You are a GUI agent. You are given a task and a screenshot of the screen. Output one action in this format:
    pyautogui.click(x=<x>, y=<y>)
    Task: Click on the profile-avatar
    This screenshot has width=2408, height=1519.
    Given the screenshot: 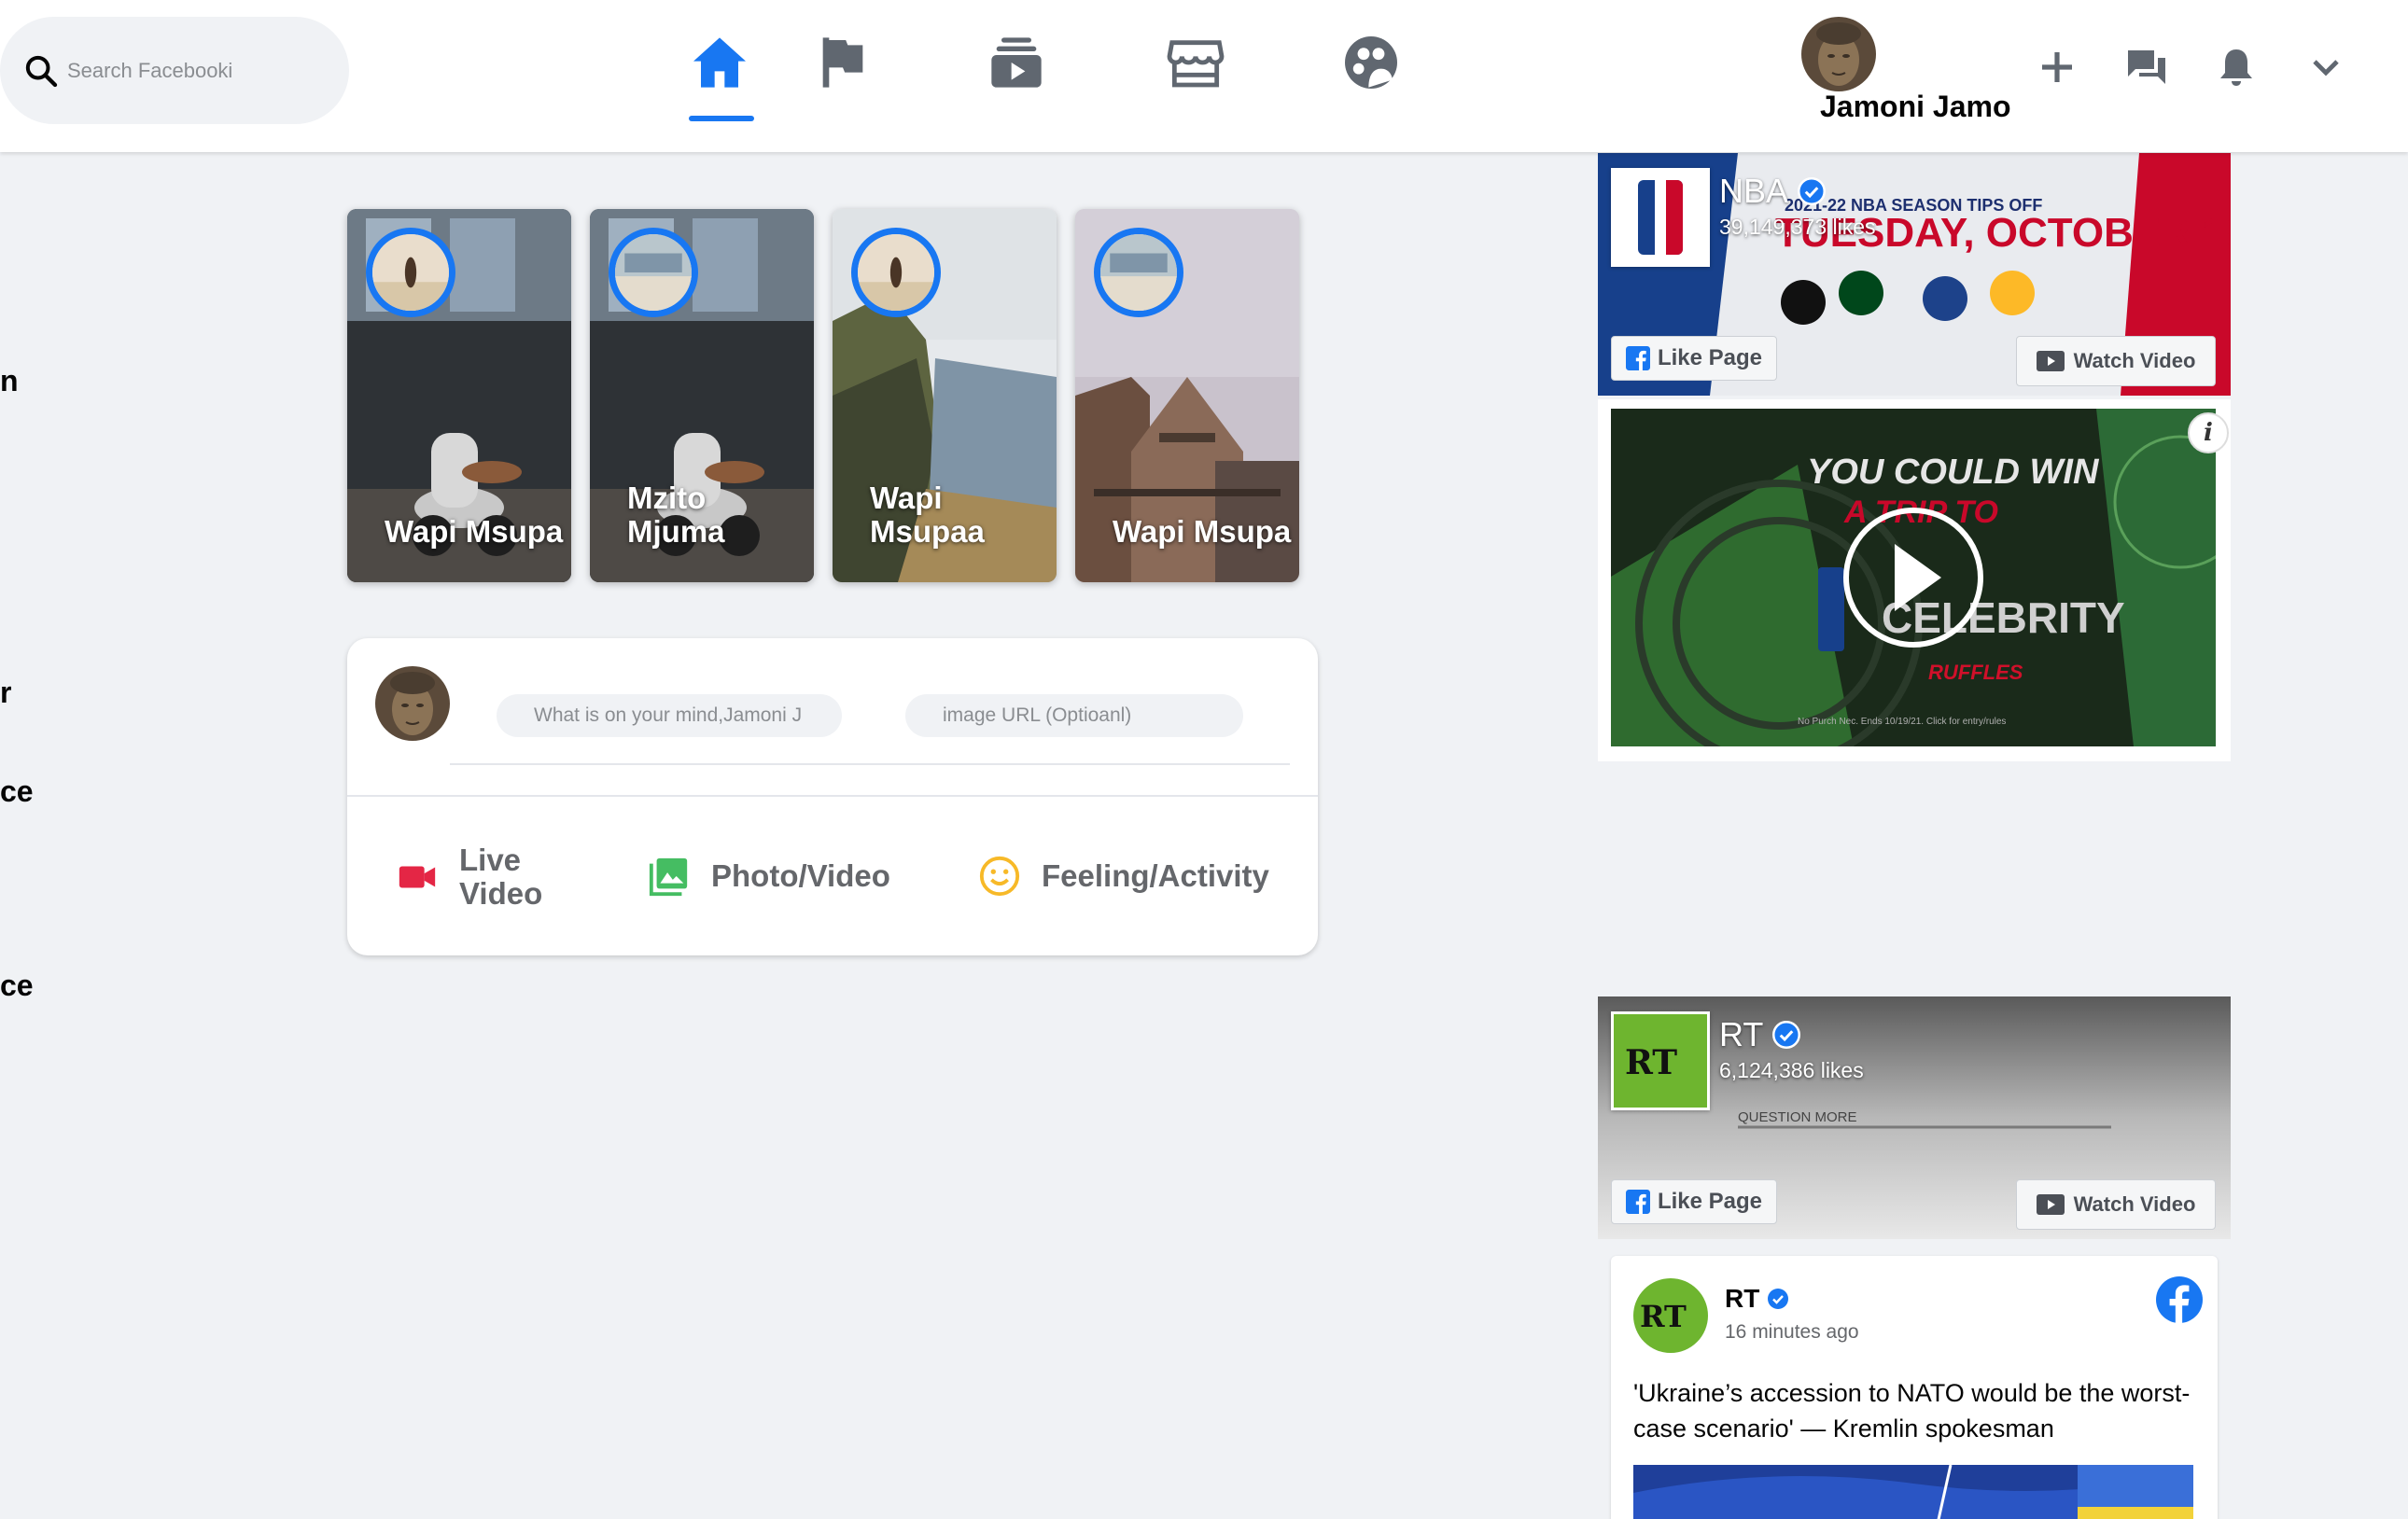 What is the action you would take?
    pyautogui.click(x=1838, y=54)
    